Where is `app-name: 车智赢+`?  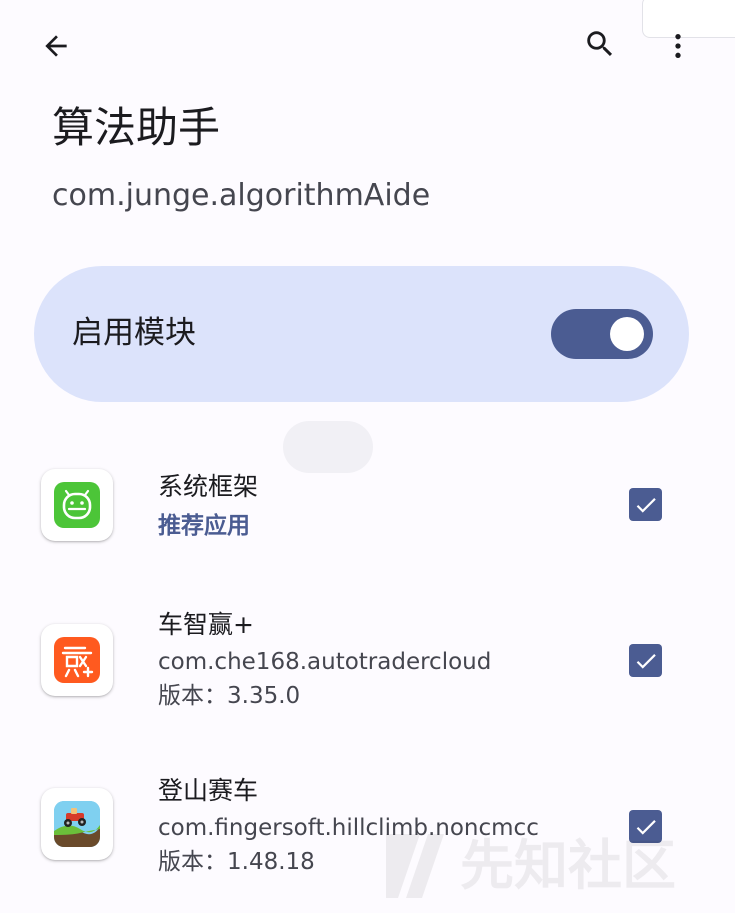
app-name: 车智赢+ is located at coordinates (206, 624).